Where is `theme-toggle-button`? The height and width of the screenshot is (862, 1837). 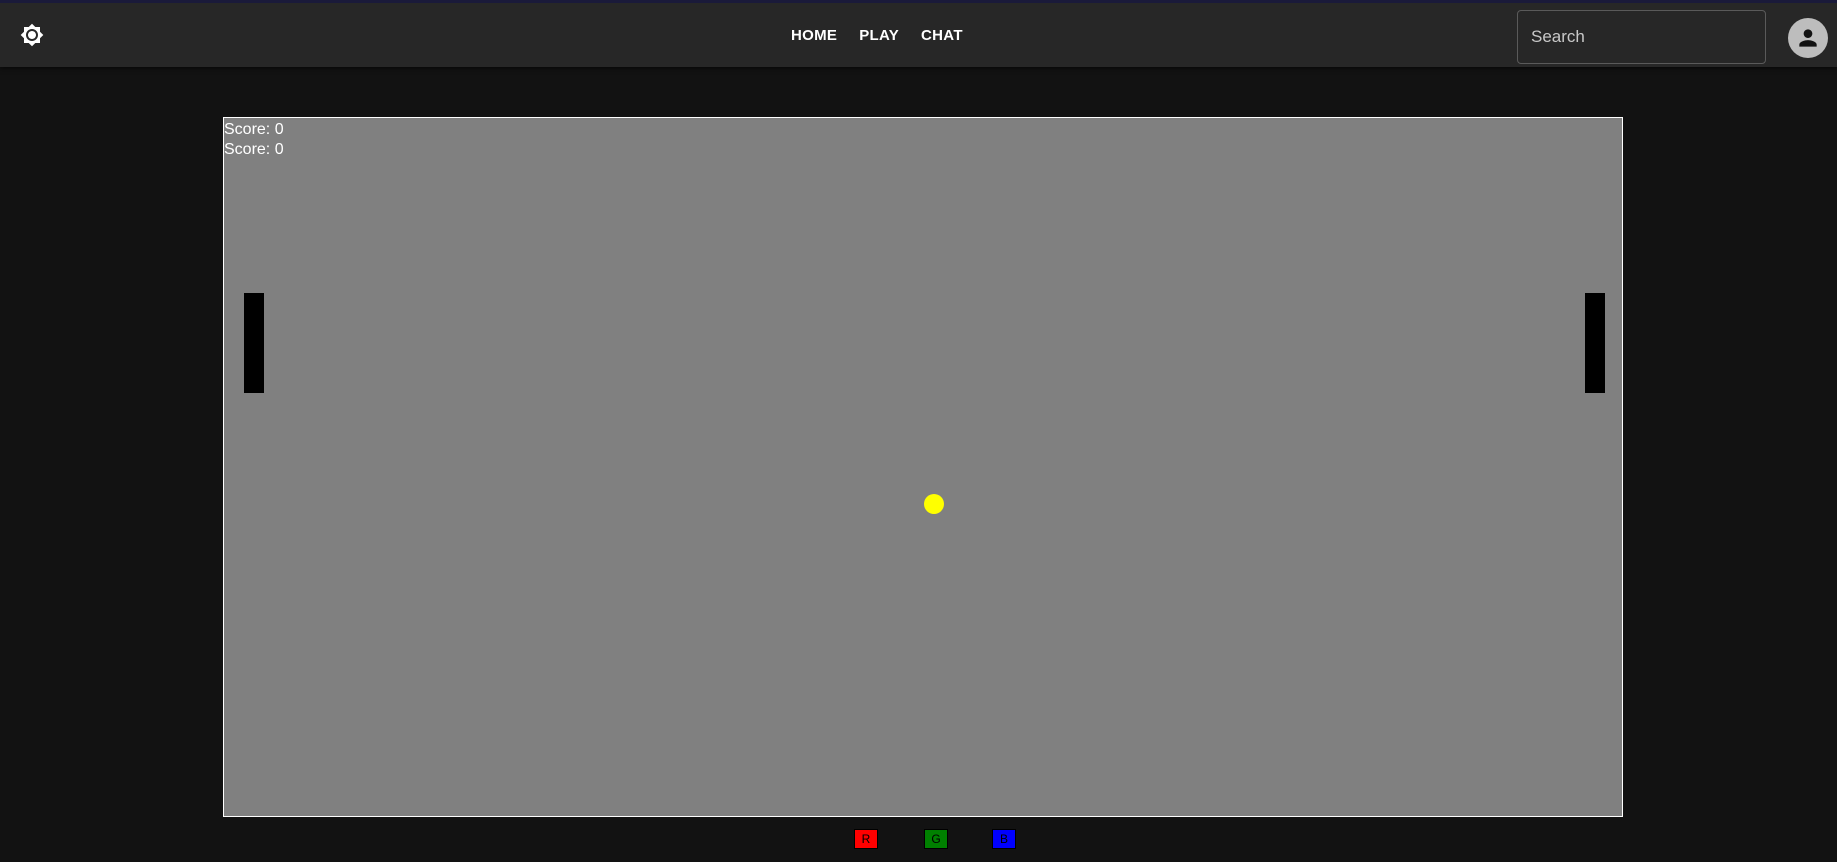 theme-toggle-button is located at coordinates (32, 37).